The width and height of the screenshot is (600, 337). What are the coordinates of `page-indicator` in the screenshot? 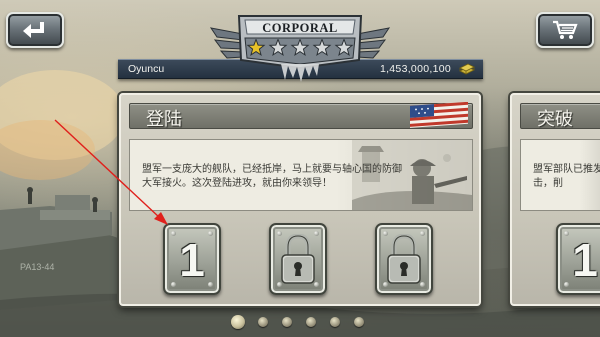 It's located at (301, 322).